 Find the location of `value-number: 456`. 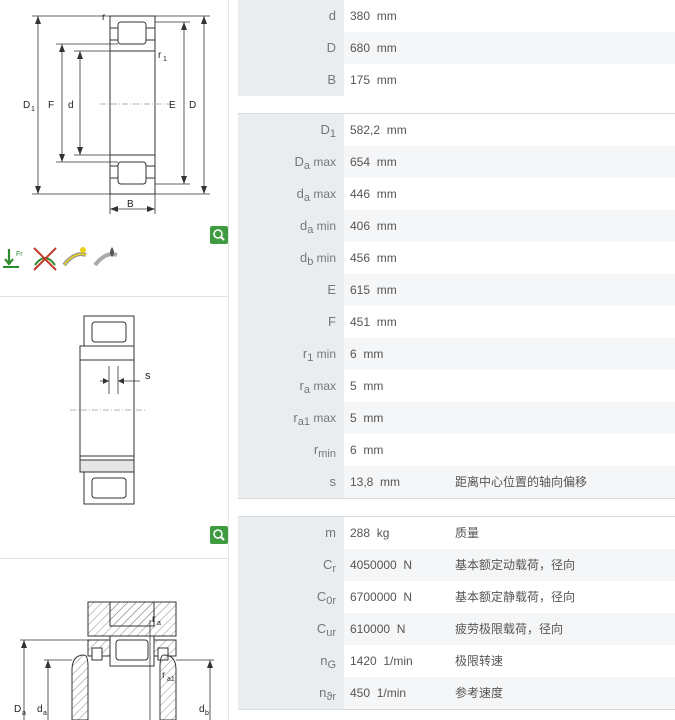

value-number: 456 is located at coordinates (360, 258).